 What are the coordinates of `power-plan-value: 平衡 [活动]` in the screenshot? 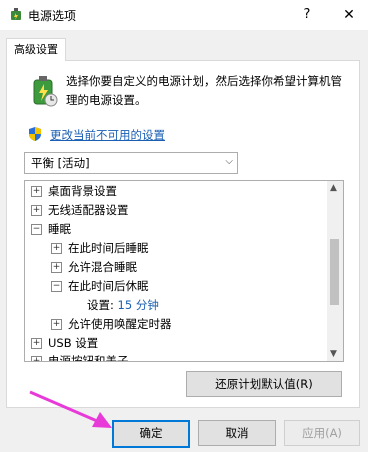 It's located at (60, 163).